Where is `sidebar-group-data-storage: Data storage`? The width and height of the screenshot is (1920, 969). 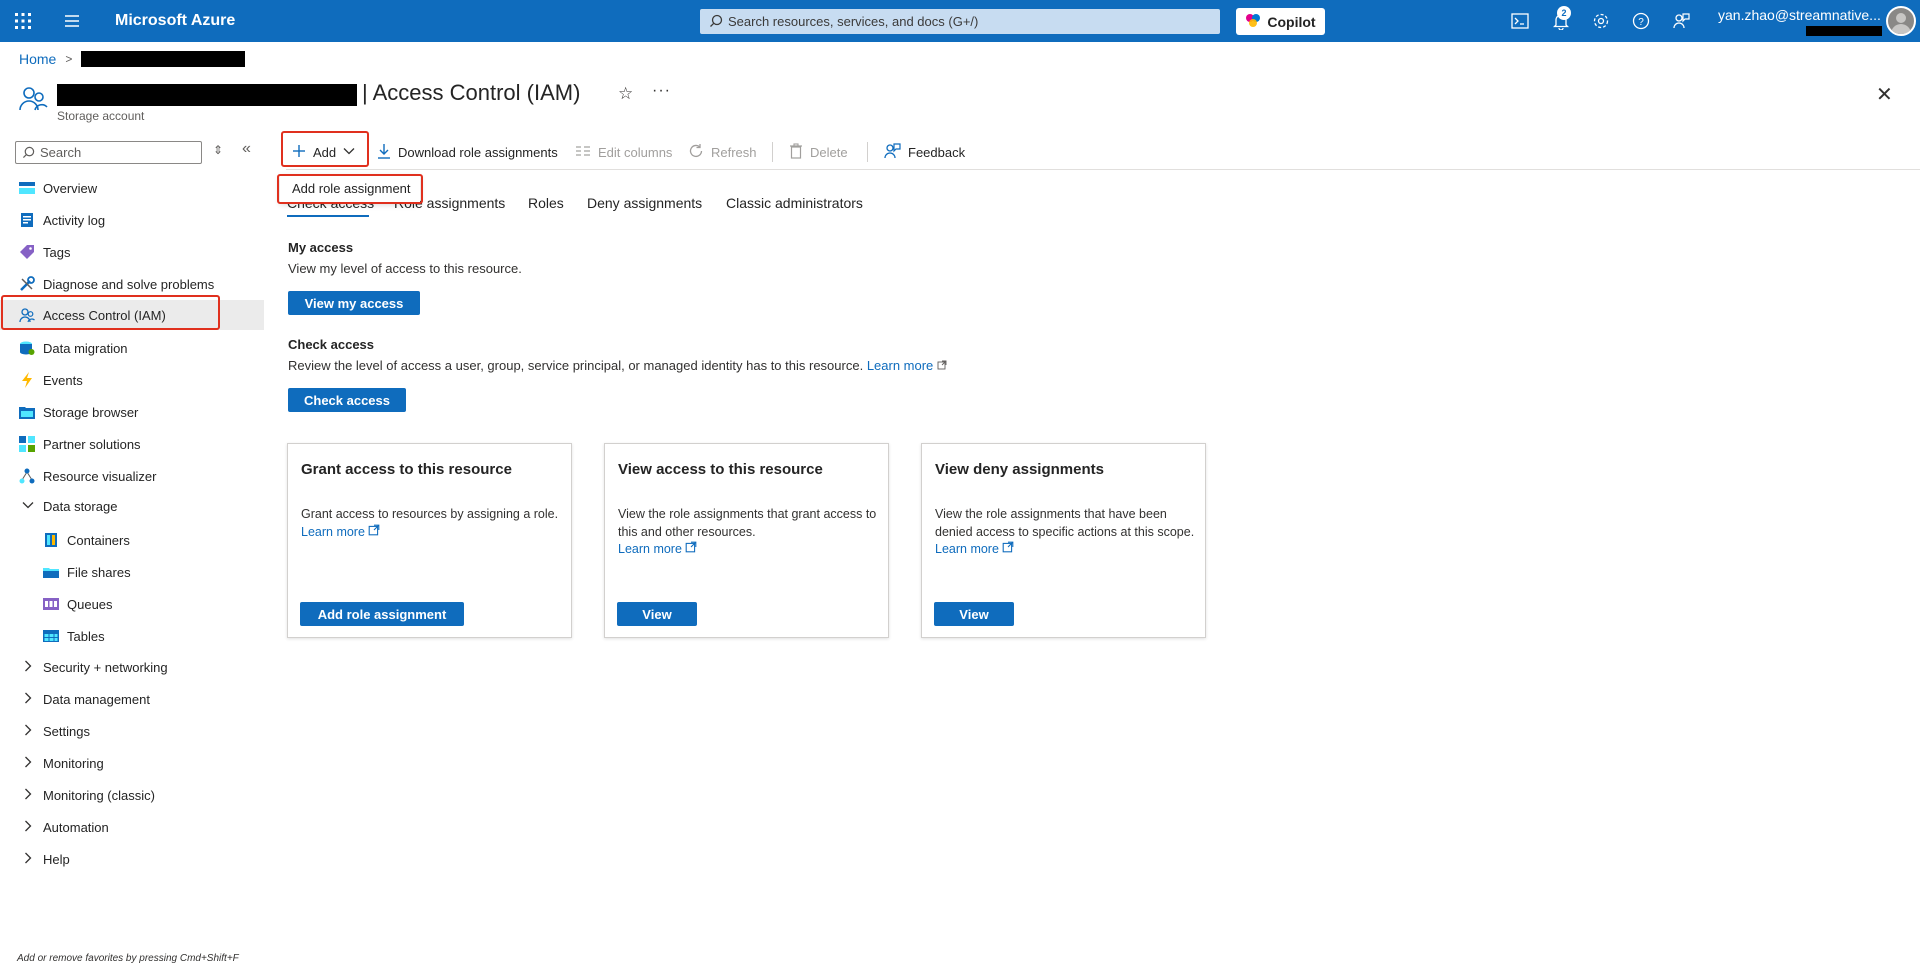
sidebar-group-data-storage: Data storage is located at coordinates (132, 506).